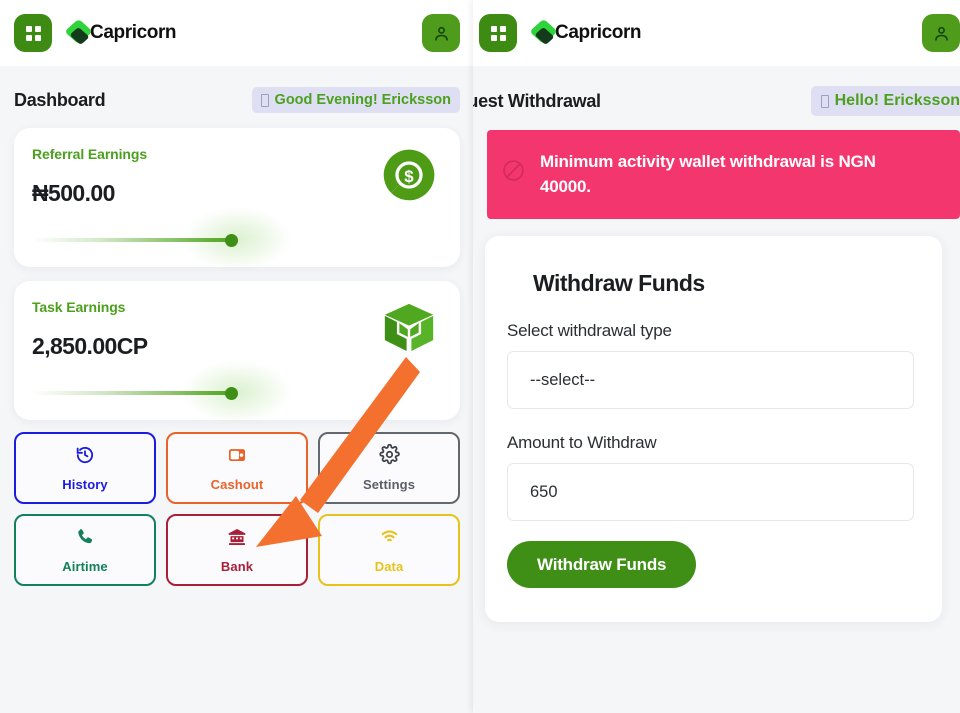 This screenshot has width=960, height=713. What do you see at coordinates (897, 100) in the screenshot?
I see `greeting-text: Hello! Ericksson` at bounding box center [897, 100].